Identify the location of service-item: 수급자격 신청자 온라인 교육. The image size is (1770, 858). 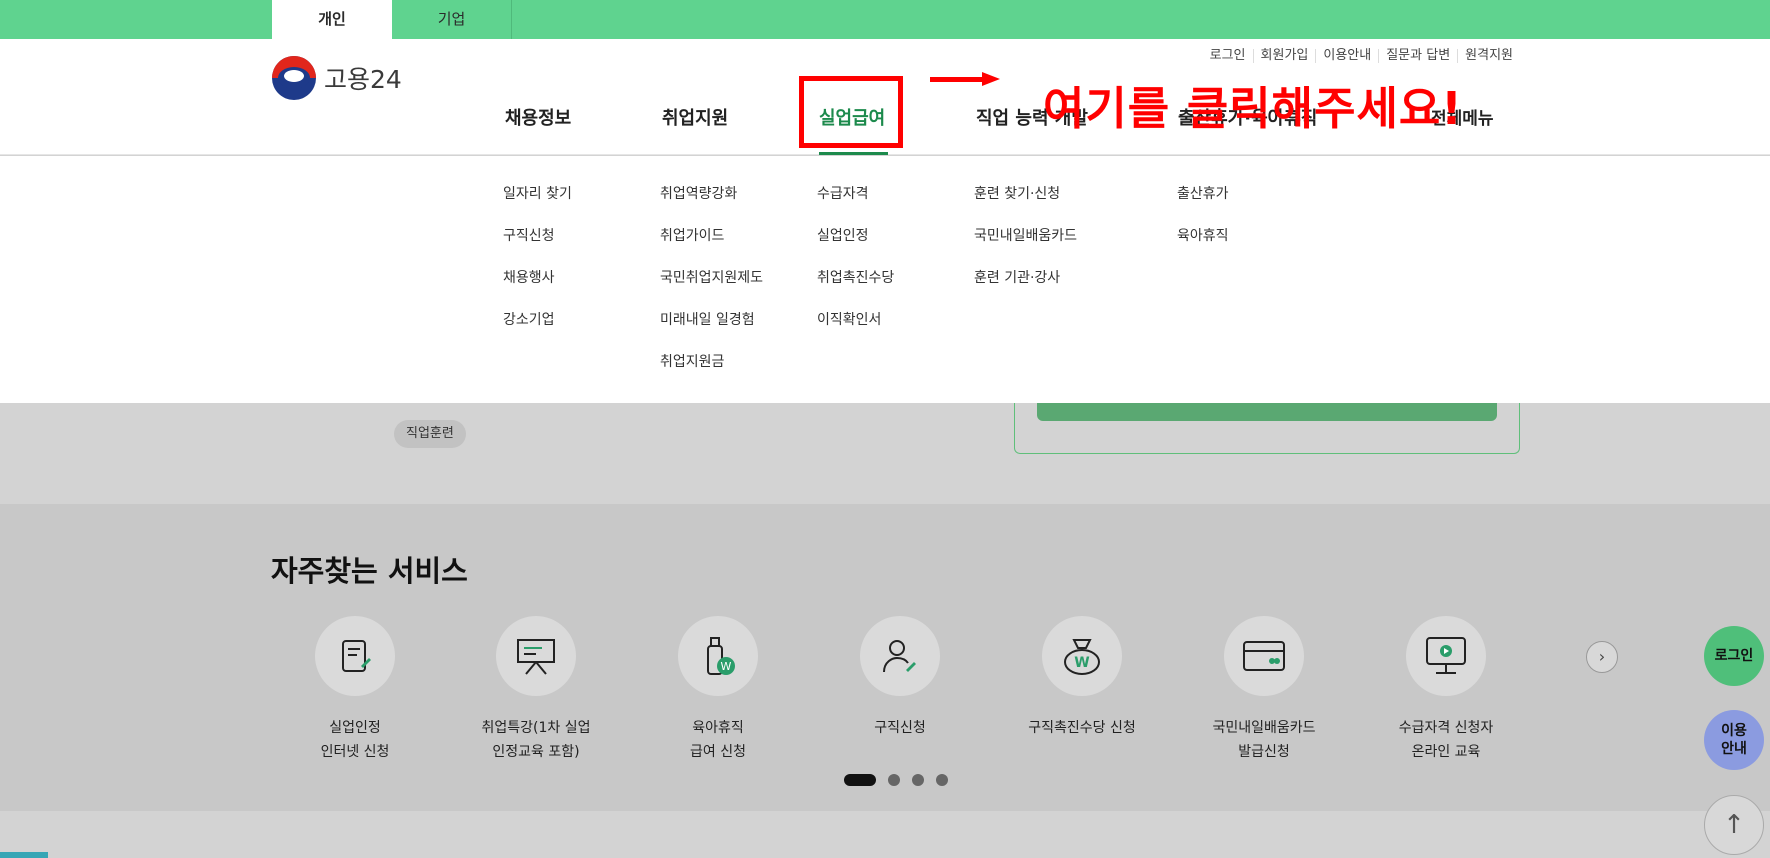
(1446, 690).